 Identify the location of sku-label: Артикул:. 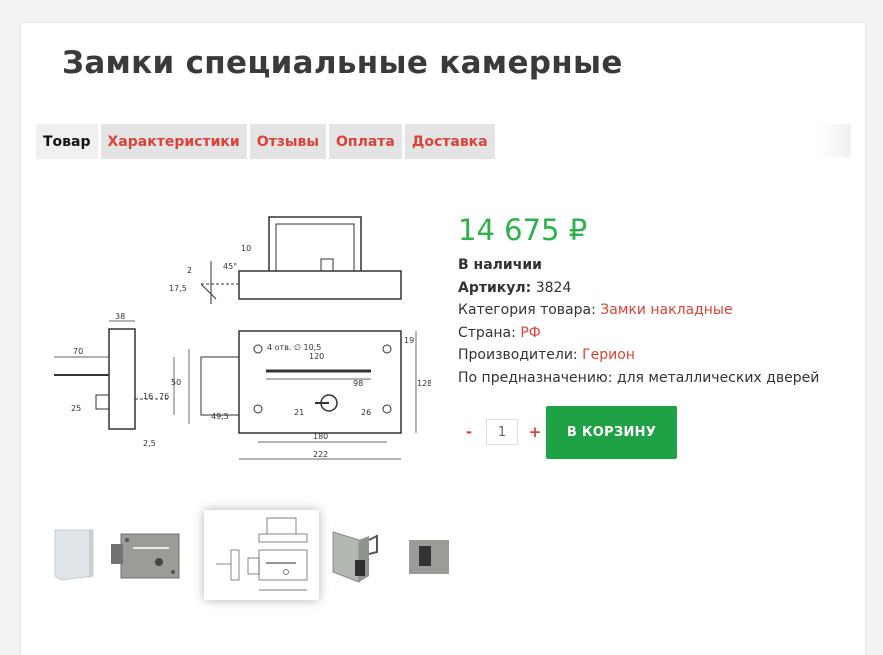
(495, 287).